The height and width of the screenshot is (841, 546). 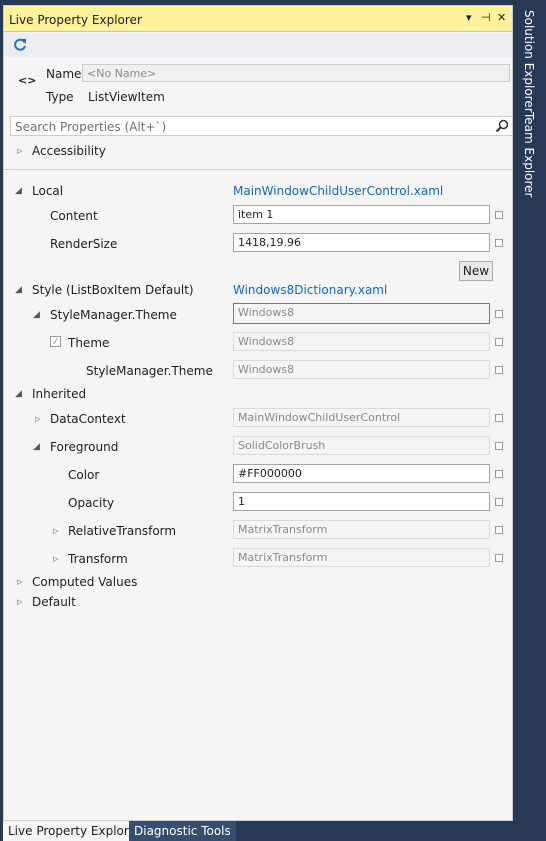 What do you see at coordinates (499, 502) in the screenshot?
I see `opacity-marker` at bounding box center [499, 502].